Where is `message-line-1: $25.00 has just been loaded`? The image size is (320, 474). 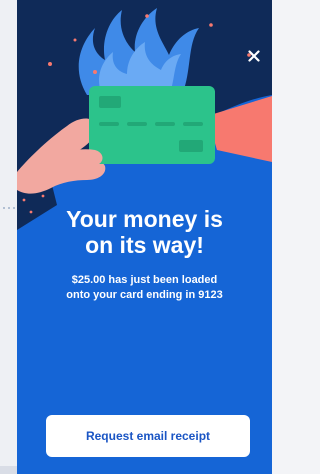
message-line-1: $25.00 has just been loaded is located at coordinates (144, 280).